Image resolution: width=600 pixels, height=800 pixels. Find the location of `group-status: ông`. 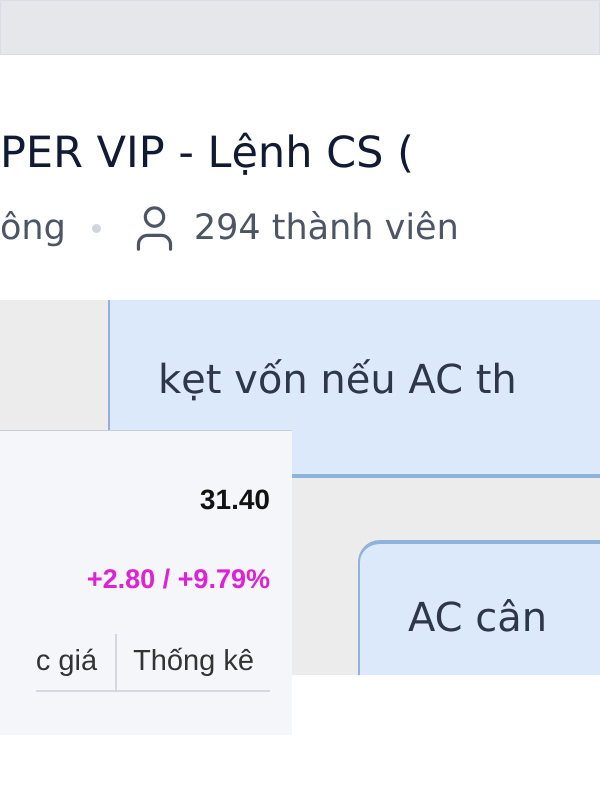

group-status: ông is located at coordinates (33, 228).